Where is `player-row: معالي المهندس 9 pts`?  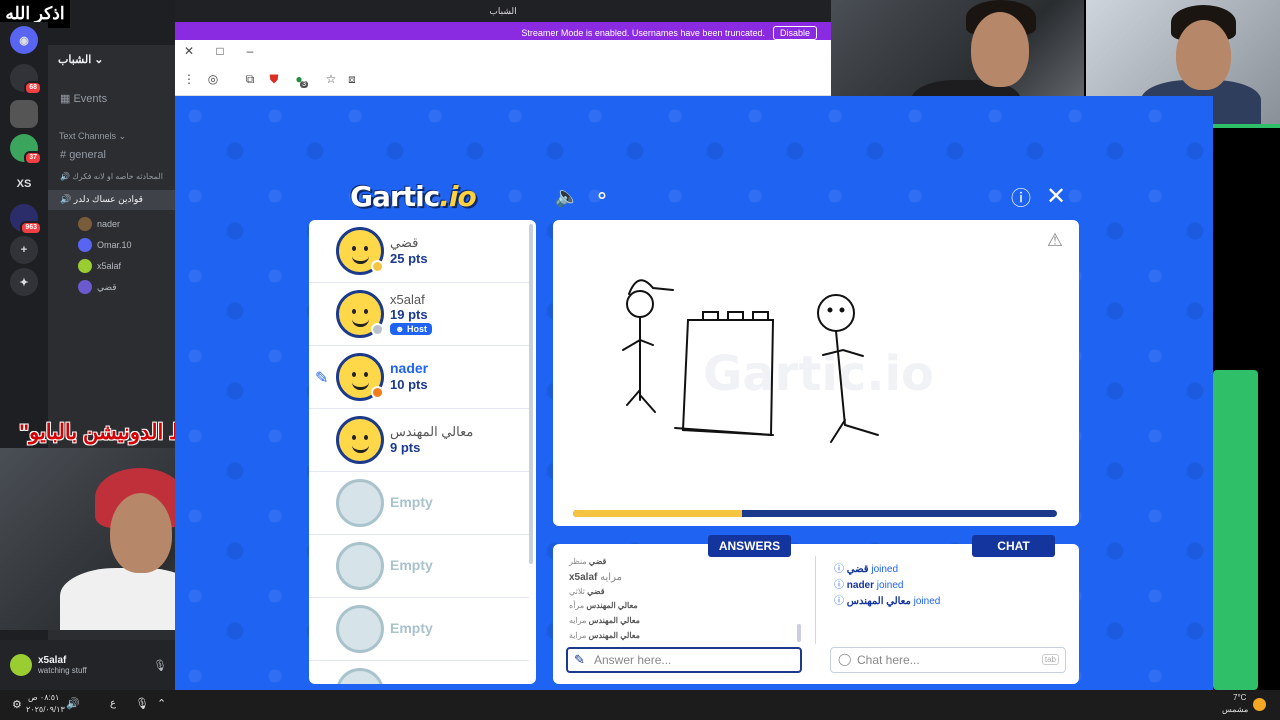 player-row: معالي المهندس 9 pts is located at coordinates (419, 440).